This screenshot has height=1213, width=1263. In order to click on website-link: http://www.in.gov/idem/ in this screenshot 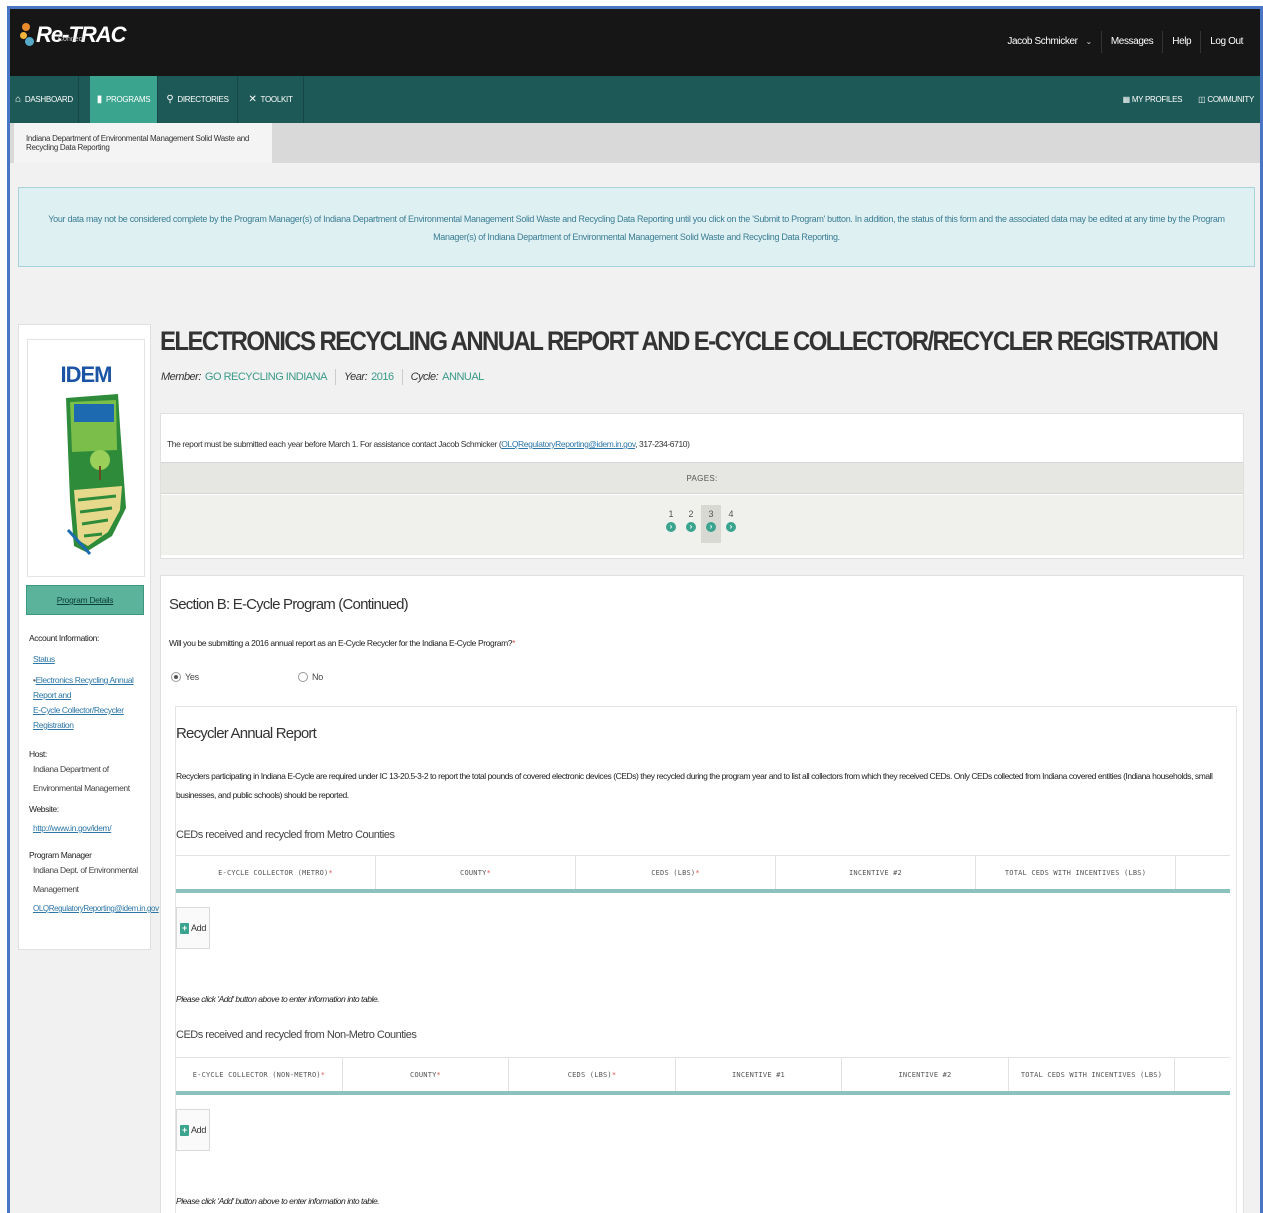, I will do `click(88, 828)`.